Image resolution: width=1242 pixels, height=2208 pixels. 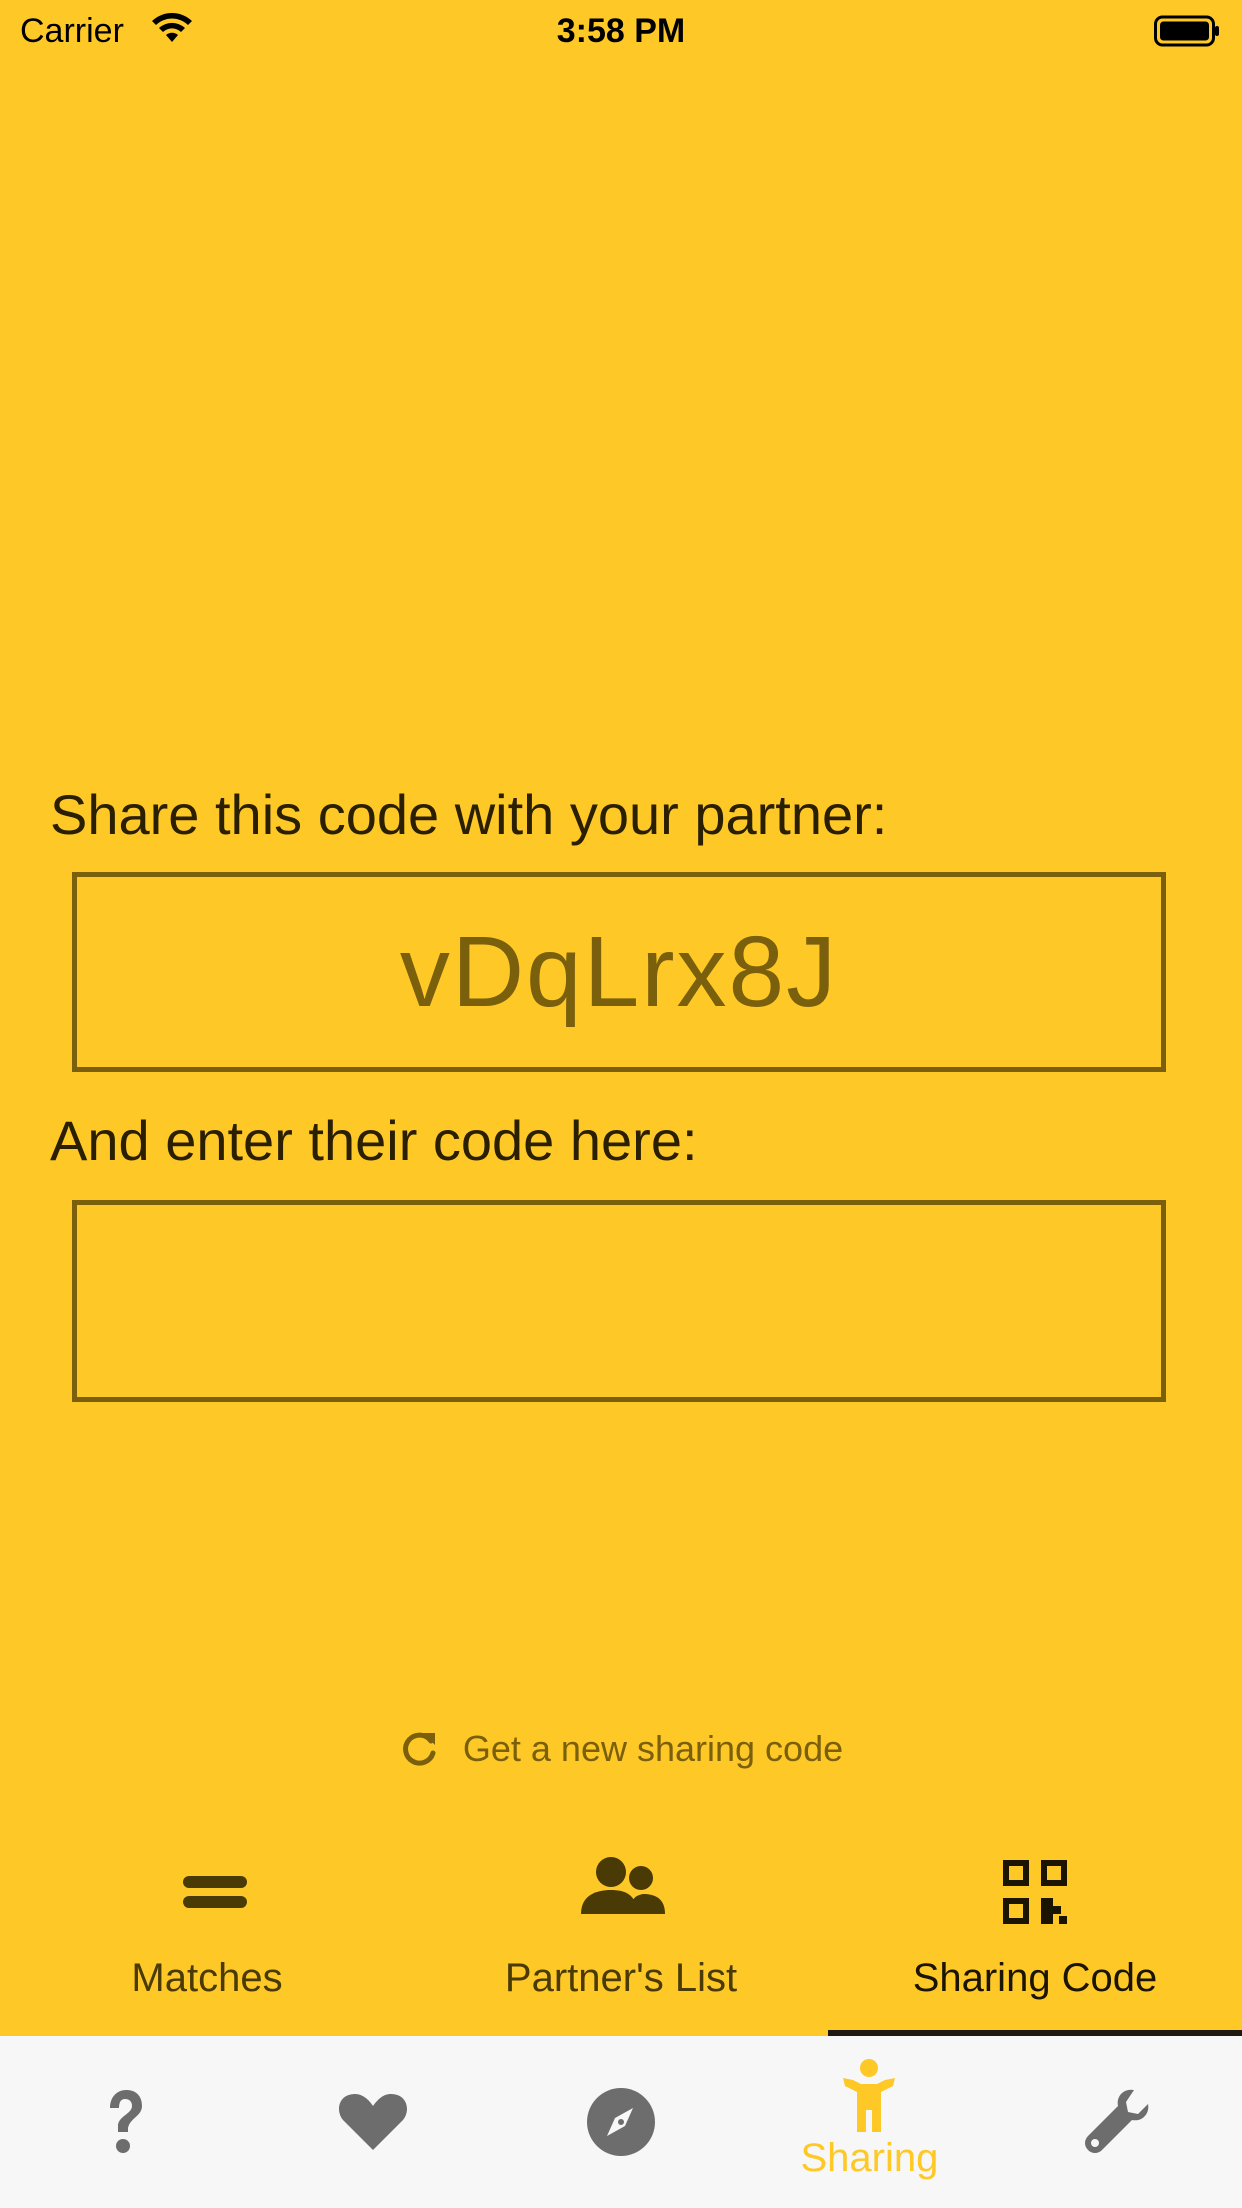 I want to click on tab-sharing: Sharing, so click(x=869, y=2122).